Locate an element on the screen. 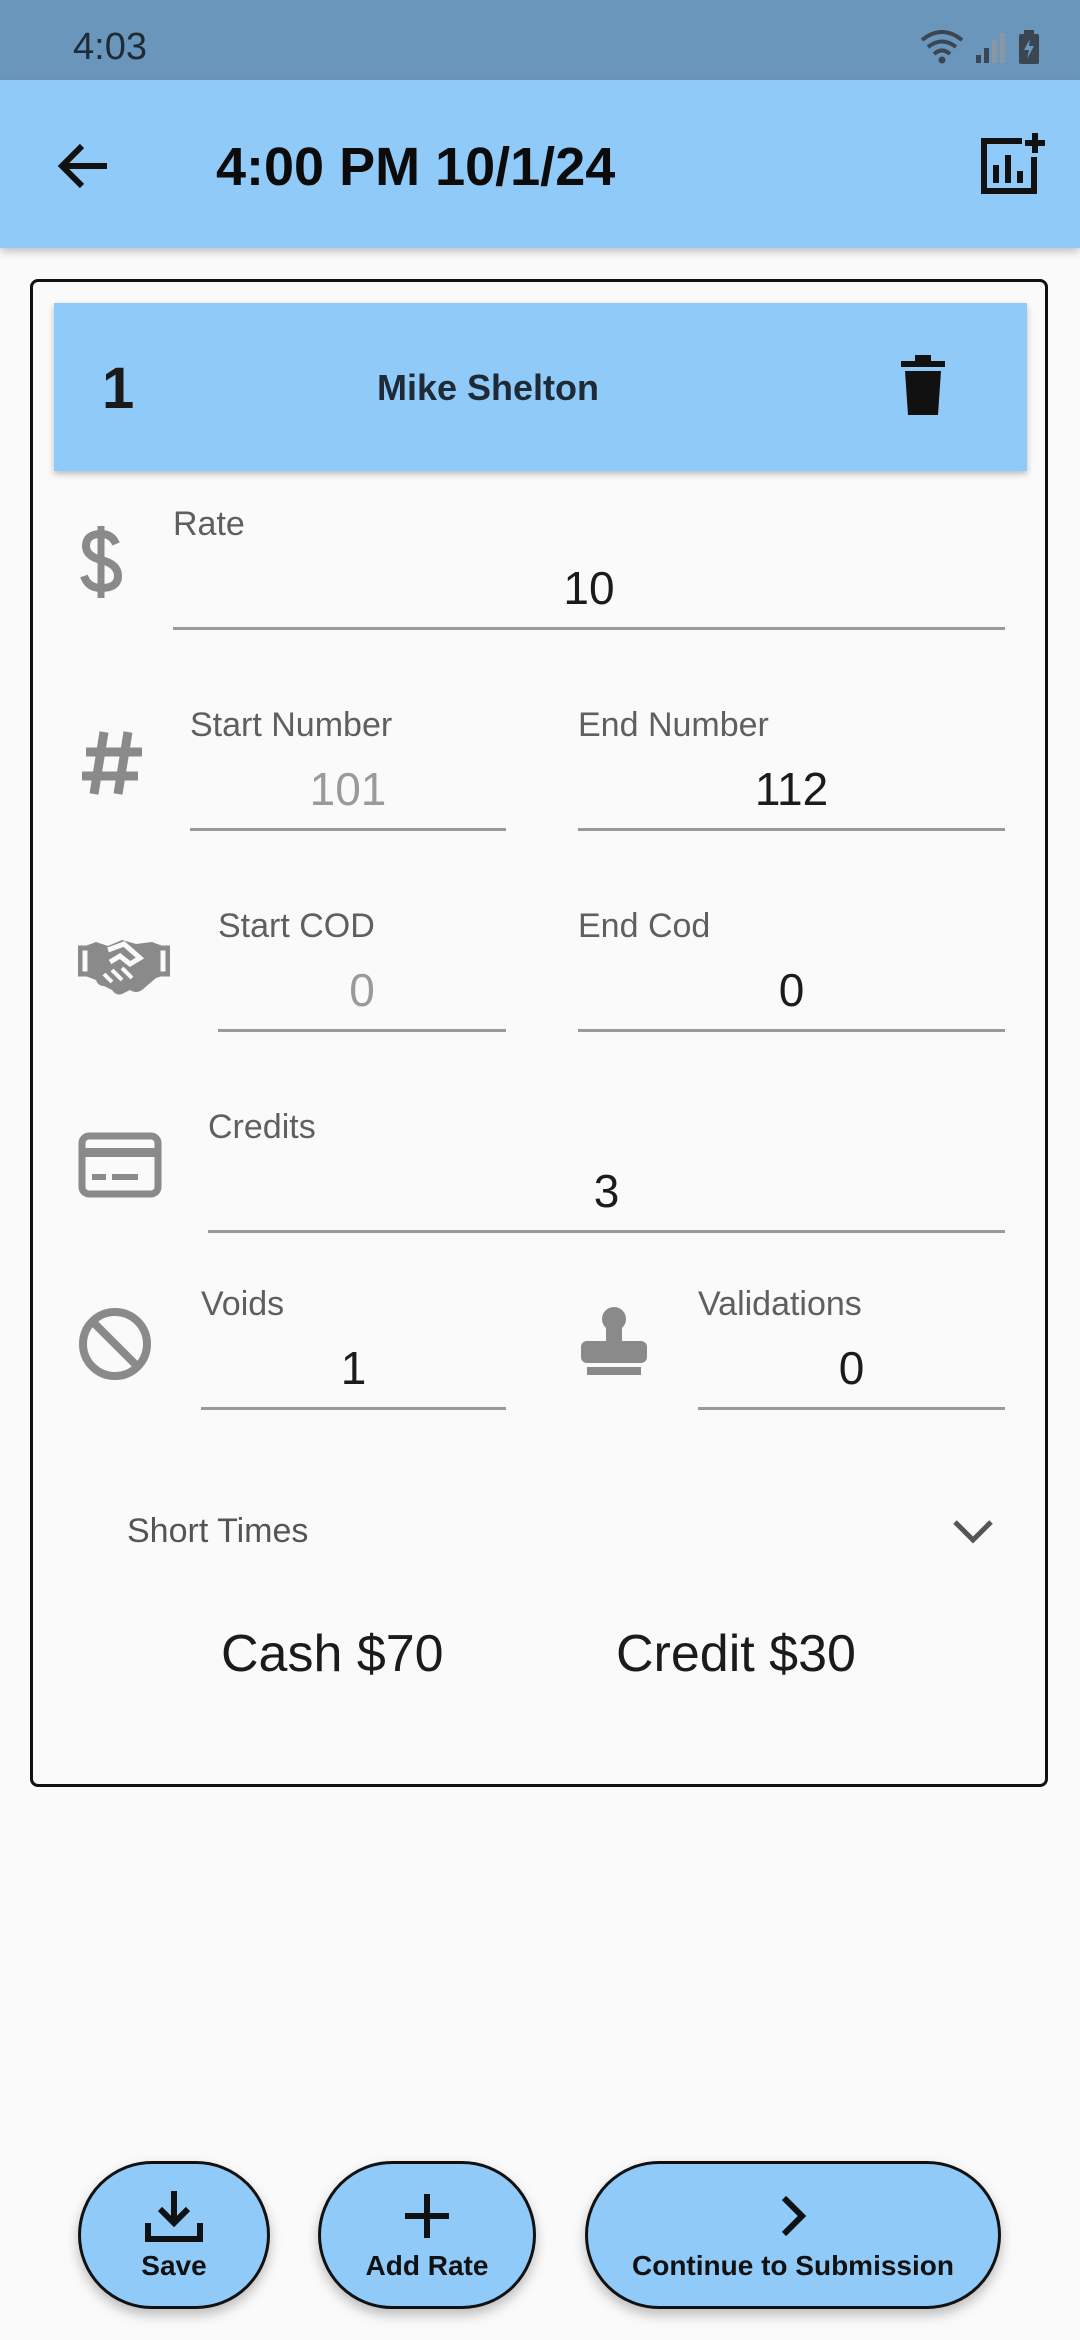  validations-label: Validations is located at coordinates (780, 1304).